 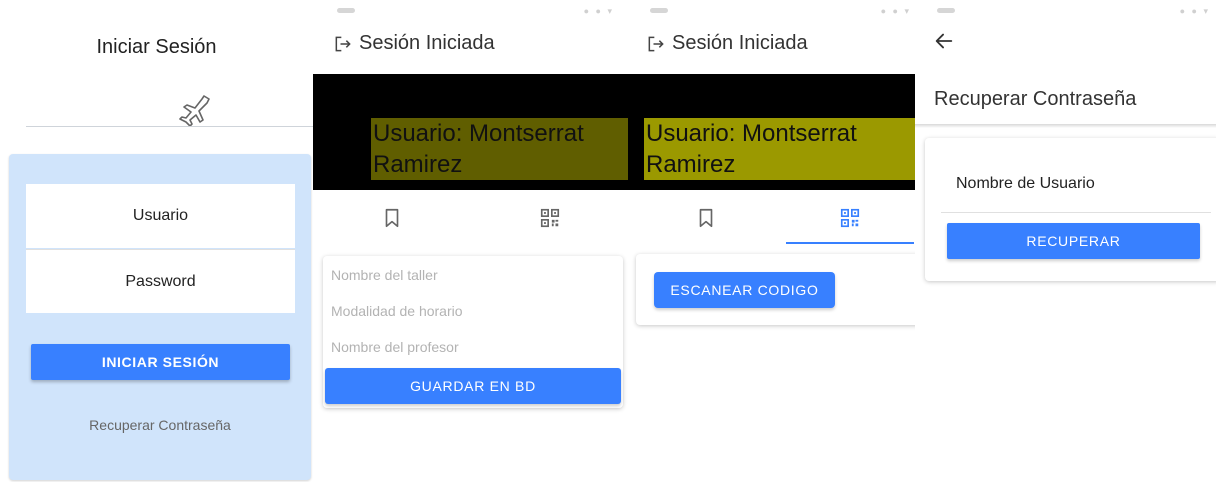 I want to click on header-divider, so click(x=169, y=126).